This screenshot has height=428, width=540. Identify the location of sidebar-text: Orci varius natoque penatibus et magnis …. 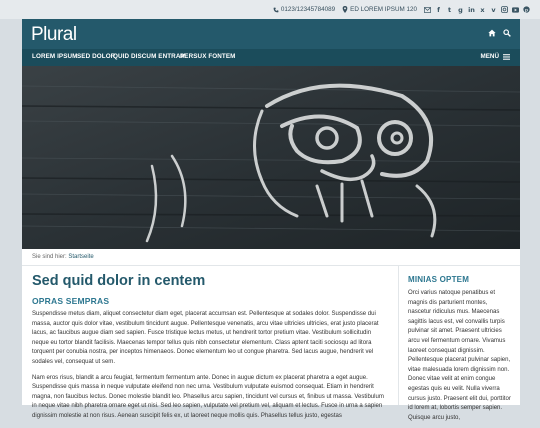
(459, 355).